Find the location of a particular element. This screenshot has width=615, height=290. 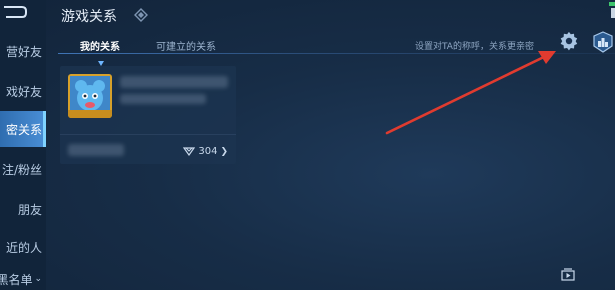

name-placeholder is located at coordinates (174, 82).